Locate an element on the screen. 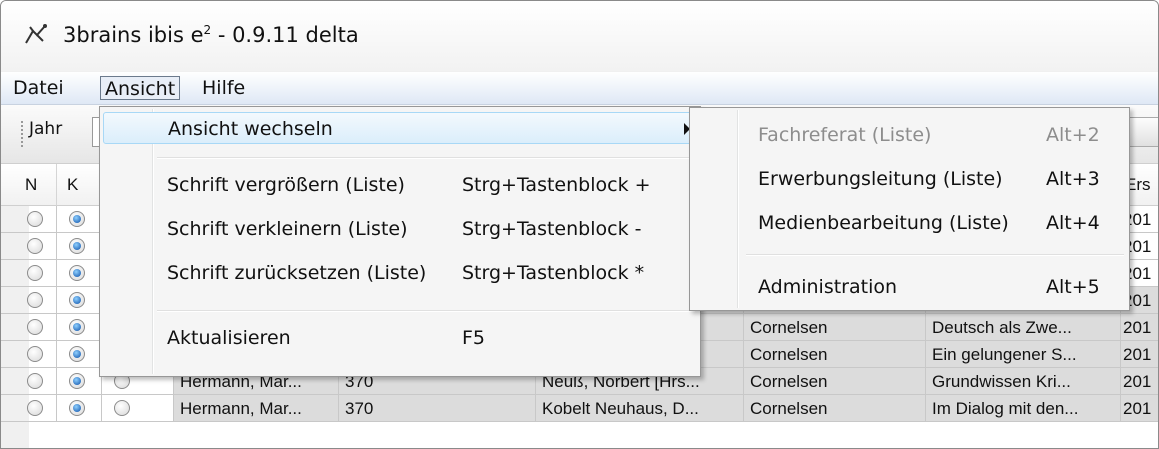 This screenshot has height=449, width=1159. menu-item-label: Schrift vergrößern (Liste) is located at coordinates (286, 185).